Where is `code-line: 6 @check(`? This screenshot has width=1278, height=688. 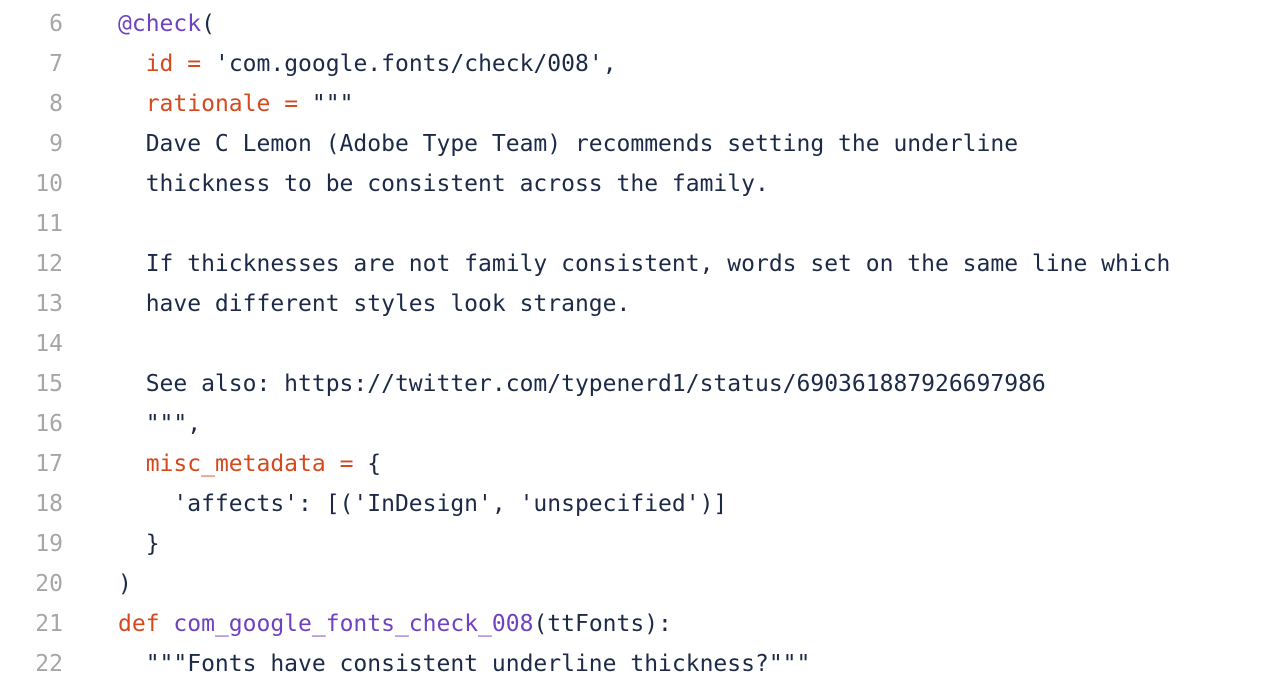
code-line: 6 @check( is located at coordinates (639, 24).